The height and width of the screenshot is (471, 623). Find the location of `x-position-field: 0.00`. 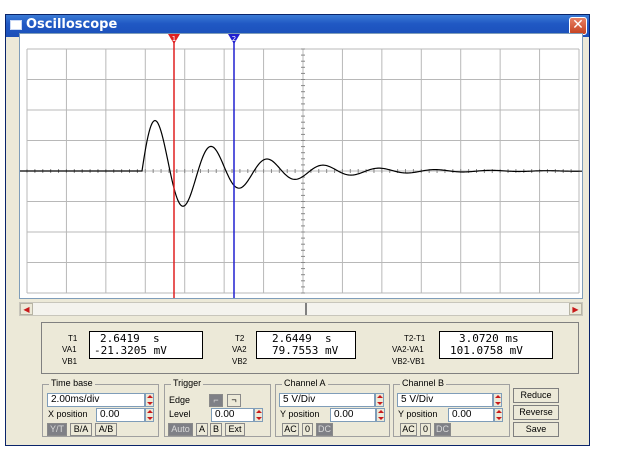

x-position-field: 0.00 is located at coordinates (120, 415).